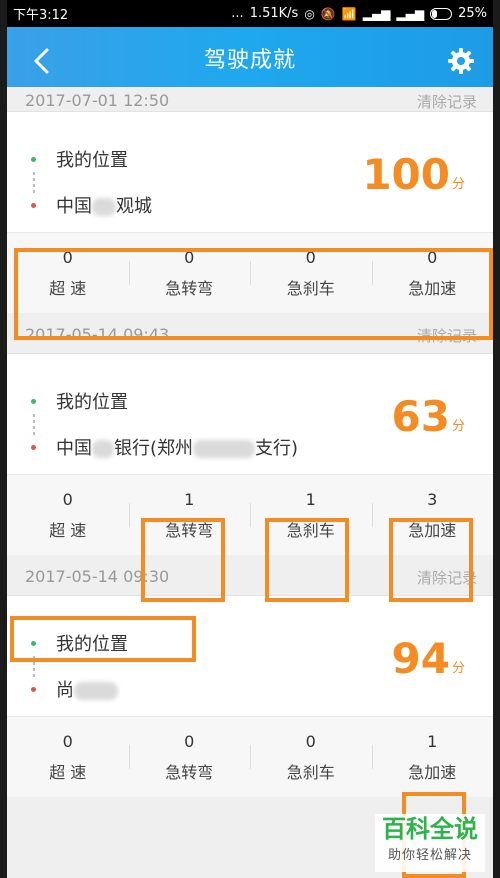 The width and height of the screenshot is (500, 878). I want to click on mute-icon: 🔕, so click(328, 13).